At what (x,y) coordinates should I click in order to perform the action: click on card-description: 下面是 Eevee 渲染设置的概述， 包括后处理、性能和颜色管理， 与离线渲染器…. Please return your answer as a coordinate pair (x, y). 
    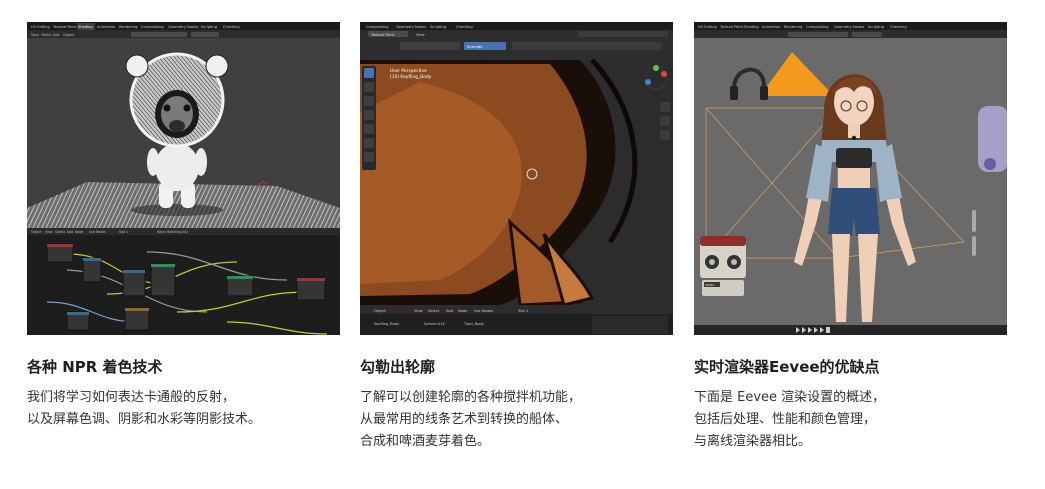
    Looking at the image, I should click on (850, 420).